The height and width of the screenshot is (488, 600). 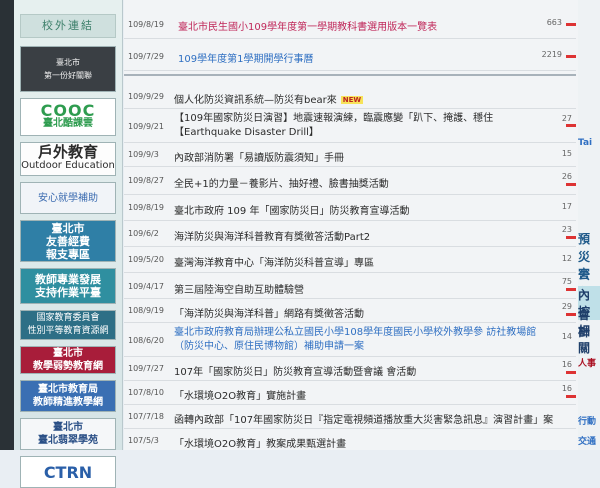 What do you see at coordinates (143, 154) in the screenshot?
I see `item-date: 109/9/3` at bounding box center [143, 154].